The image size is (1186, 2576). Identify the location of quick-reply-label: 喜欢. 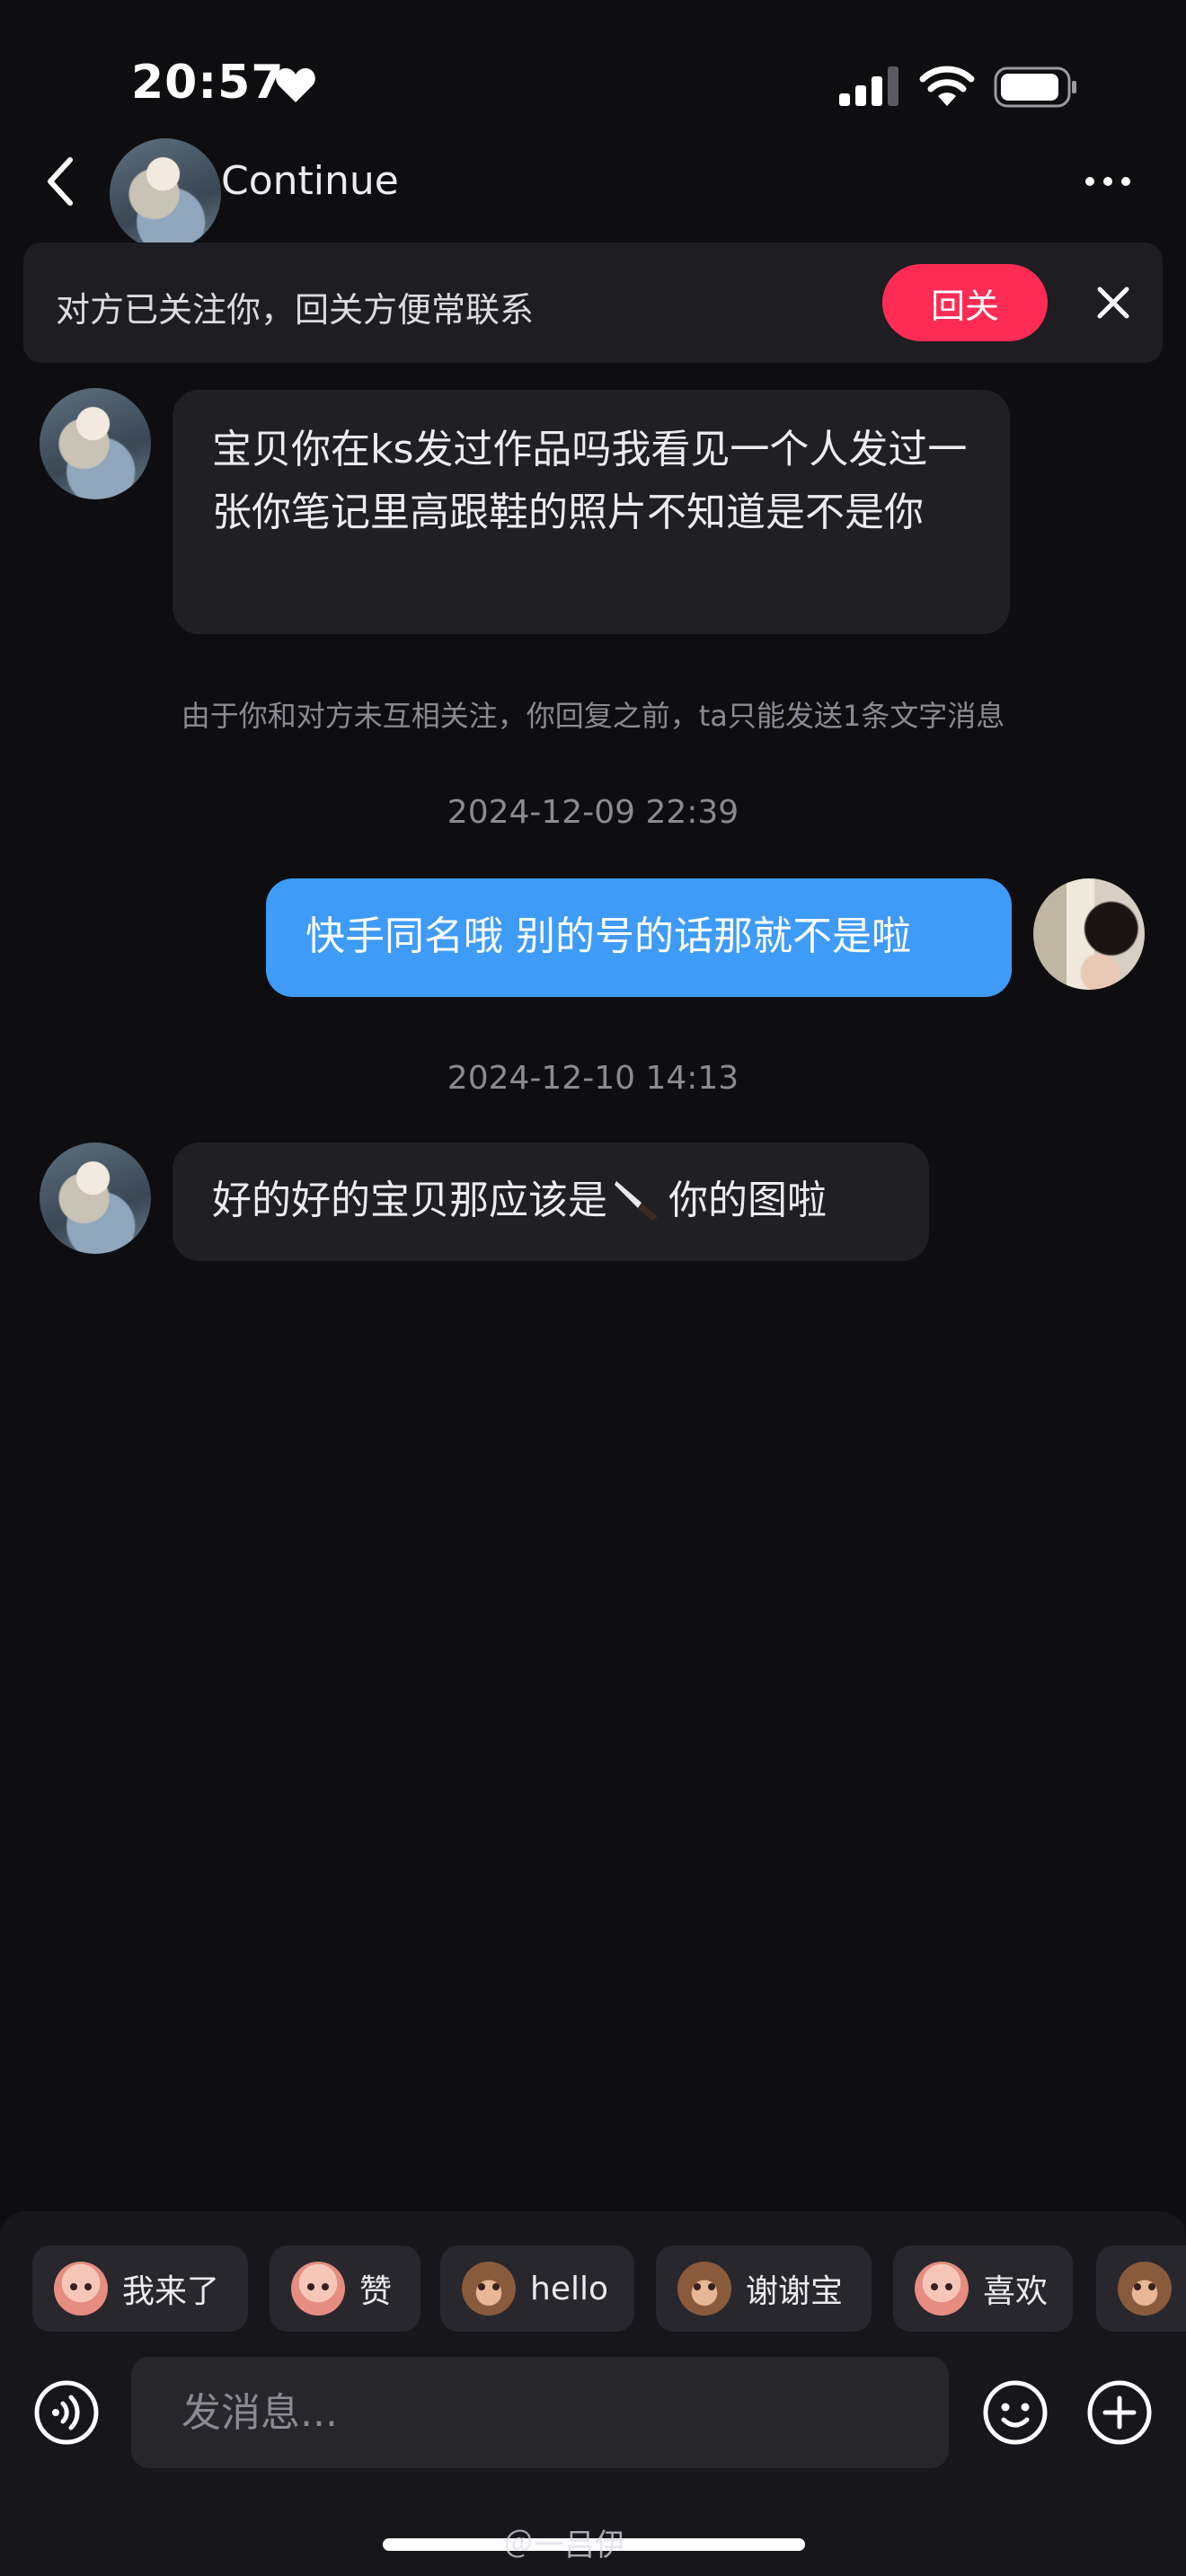
(1016, 2291).